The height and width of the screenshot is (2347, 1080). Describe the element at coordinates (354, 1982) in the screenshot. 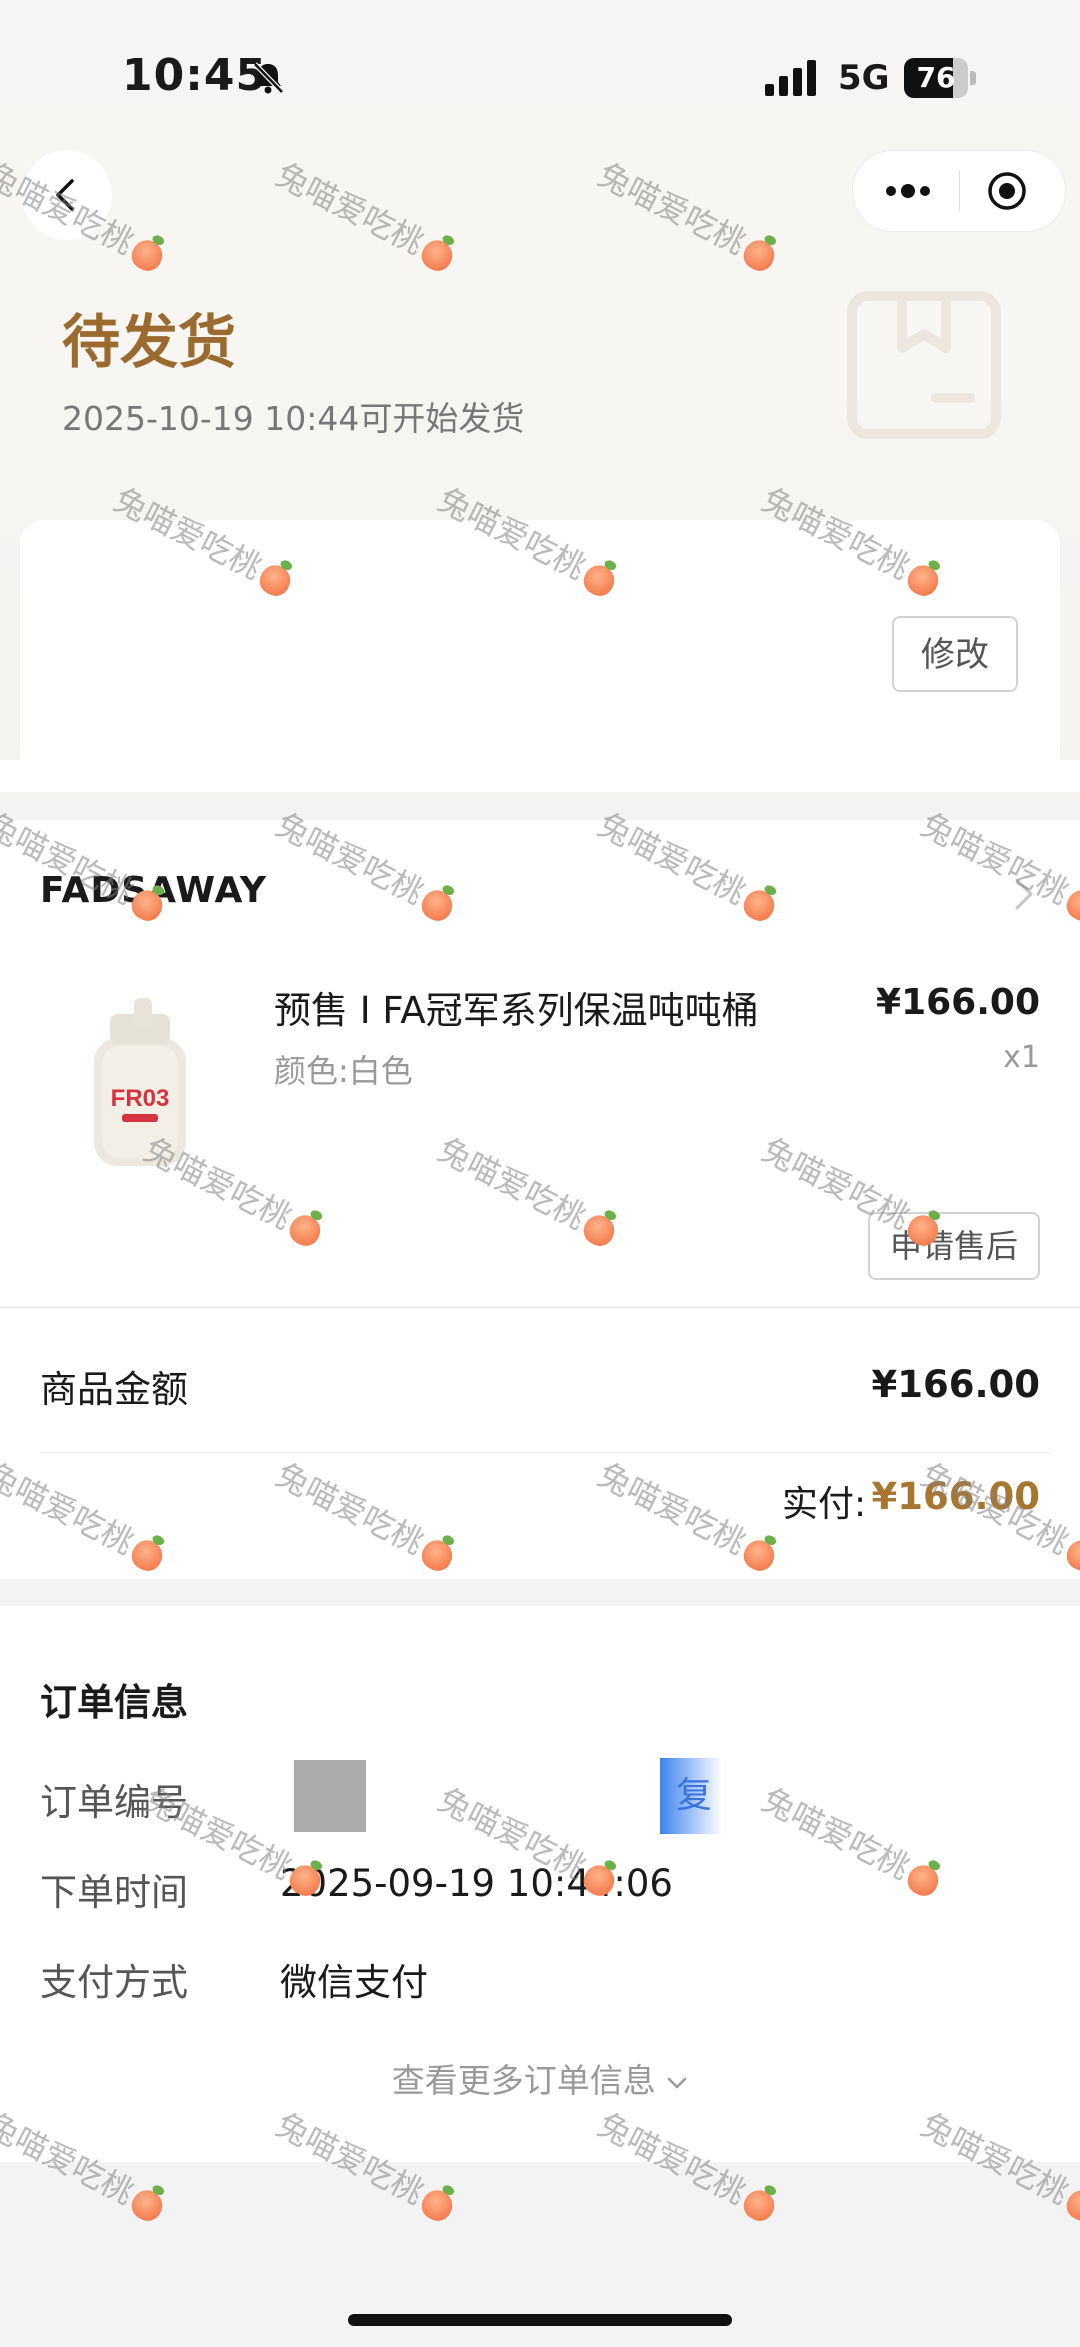

I see `payment-method-value: 微信支付` at that location.